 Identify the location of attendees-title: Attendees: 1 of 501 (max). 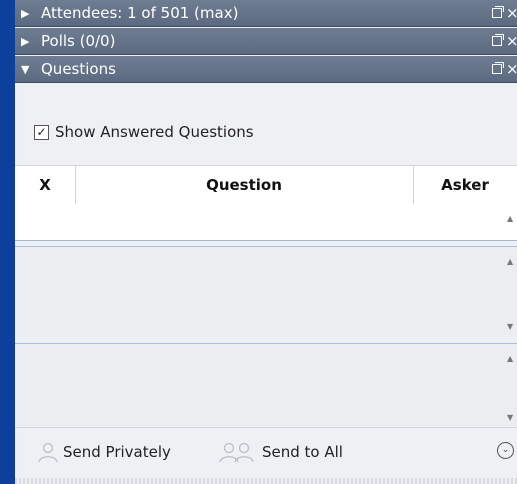
(140, 13).